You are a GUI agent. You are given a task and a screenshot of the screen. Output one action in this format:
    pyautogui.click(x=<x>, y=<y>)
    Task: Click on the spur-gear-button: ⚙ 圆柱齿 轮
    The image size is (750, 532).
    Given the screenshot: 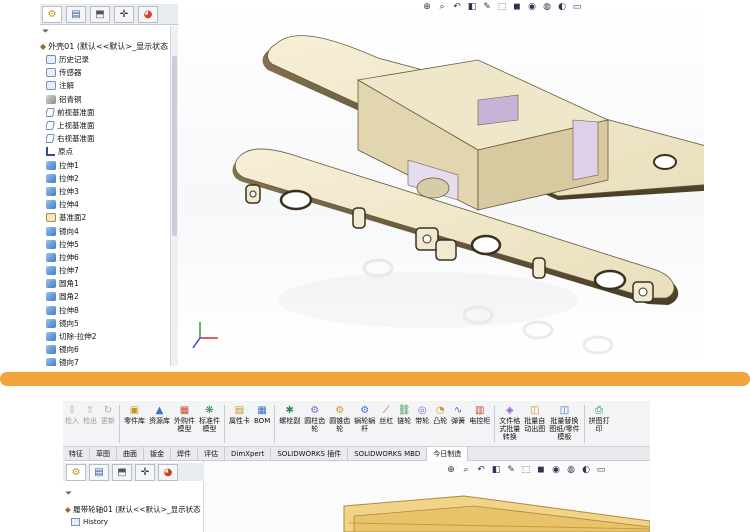 What is the action you would take?
    pyautogui.click(x=314, y=419)
    